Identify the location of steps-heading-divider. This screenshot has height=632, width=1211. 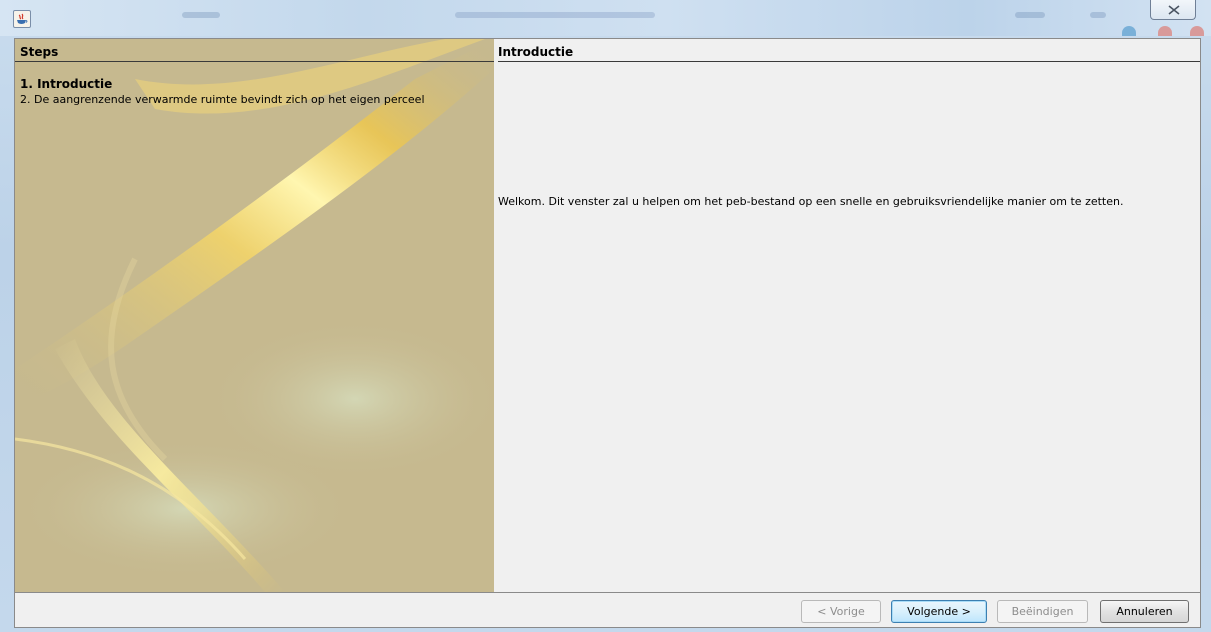
(254, 61).